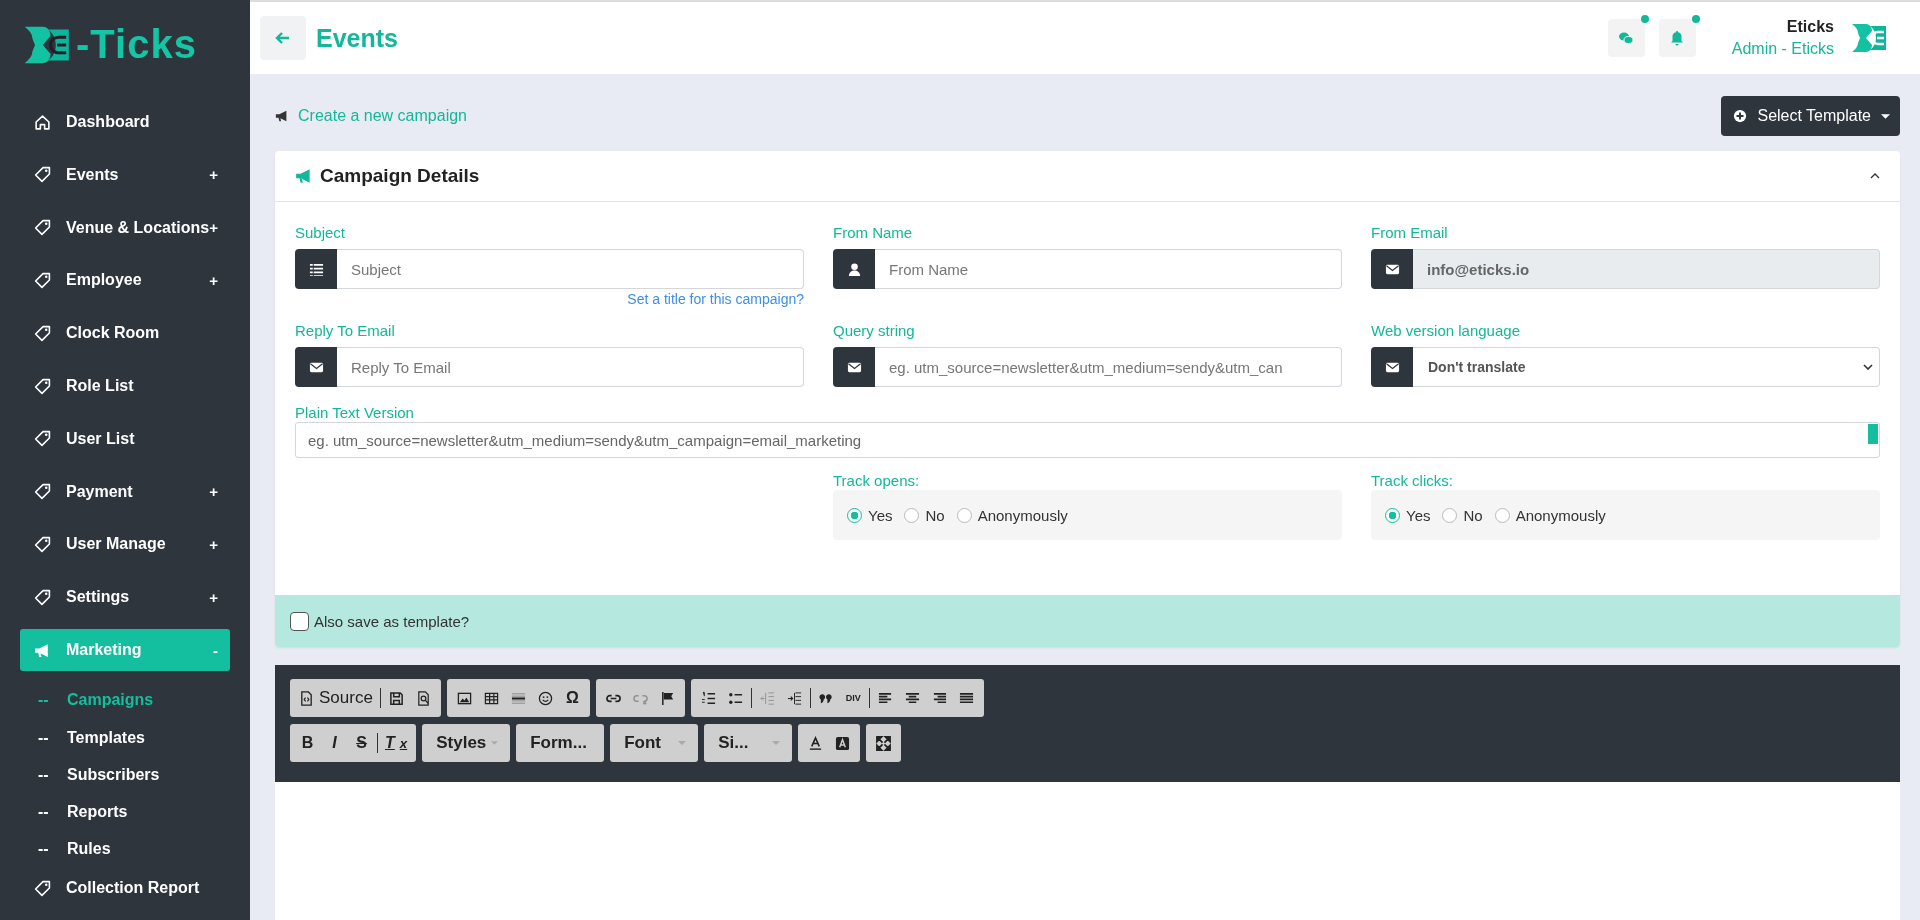 The image size is (1920, 920). Describe the element at coordinates (1626, 38) in the screenshot. I see `chat-icon` at that location.